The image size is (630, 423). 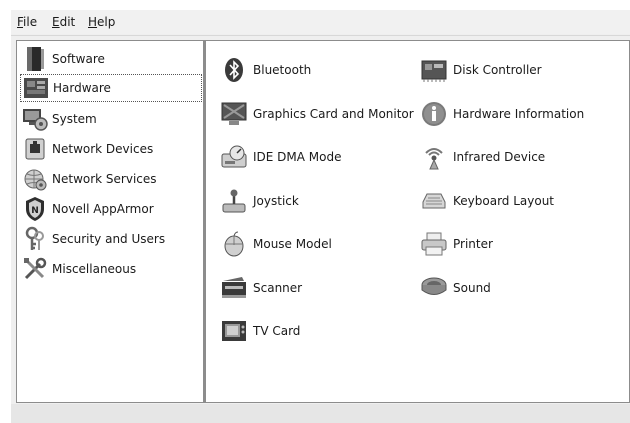 I want to click on module-ide-dma-mode: IDE DMA Mode, so click(x=281, y=157).